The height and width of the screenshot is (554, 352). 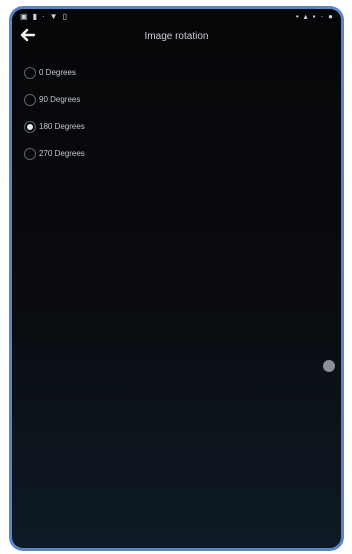 What do you see at coordinates (53, 16) in the screenshot?
I see `wifi-icon: ▼` at bounding box center [53, 16].